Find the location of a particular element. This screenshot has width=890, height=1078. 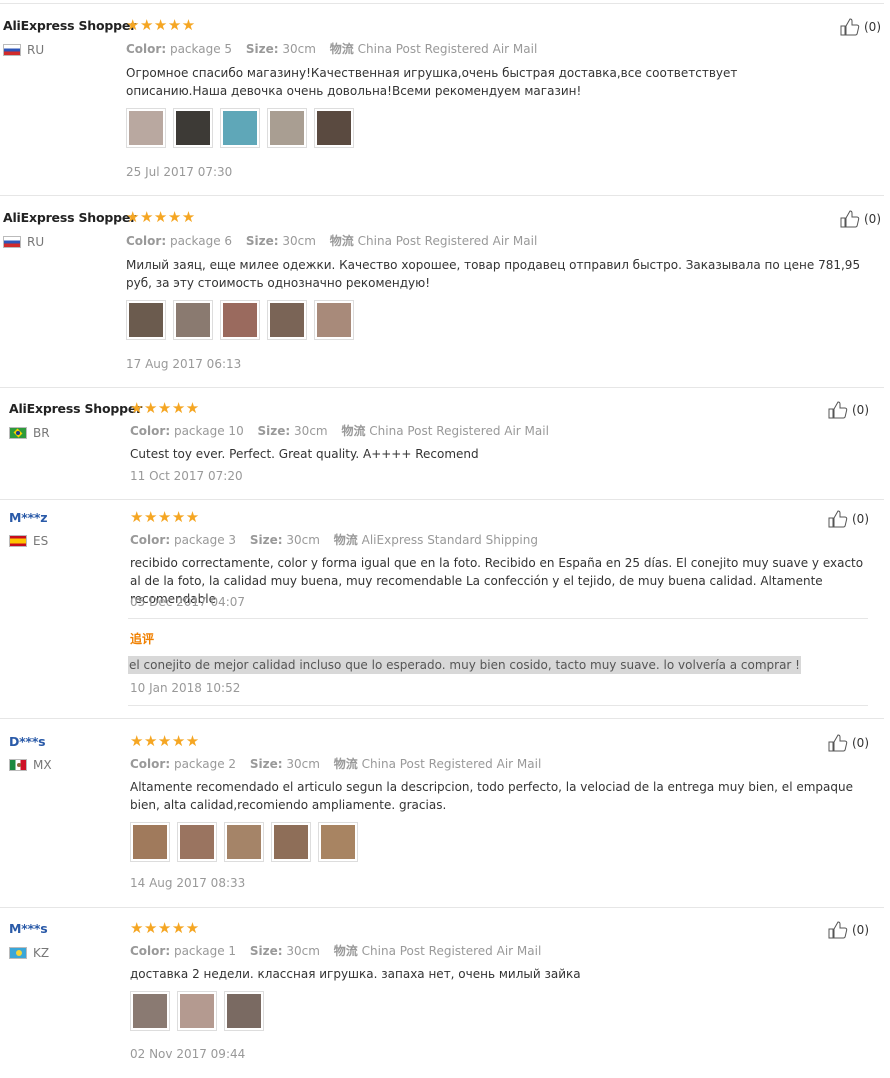

country-code: BR is located at coordinates (41, 433).